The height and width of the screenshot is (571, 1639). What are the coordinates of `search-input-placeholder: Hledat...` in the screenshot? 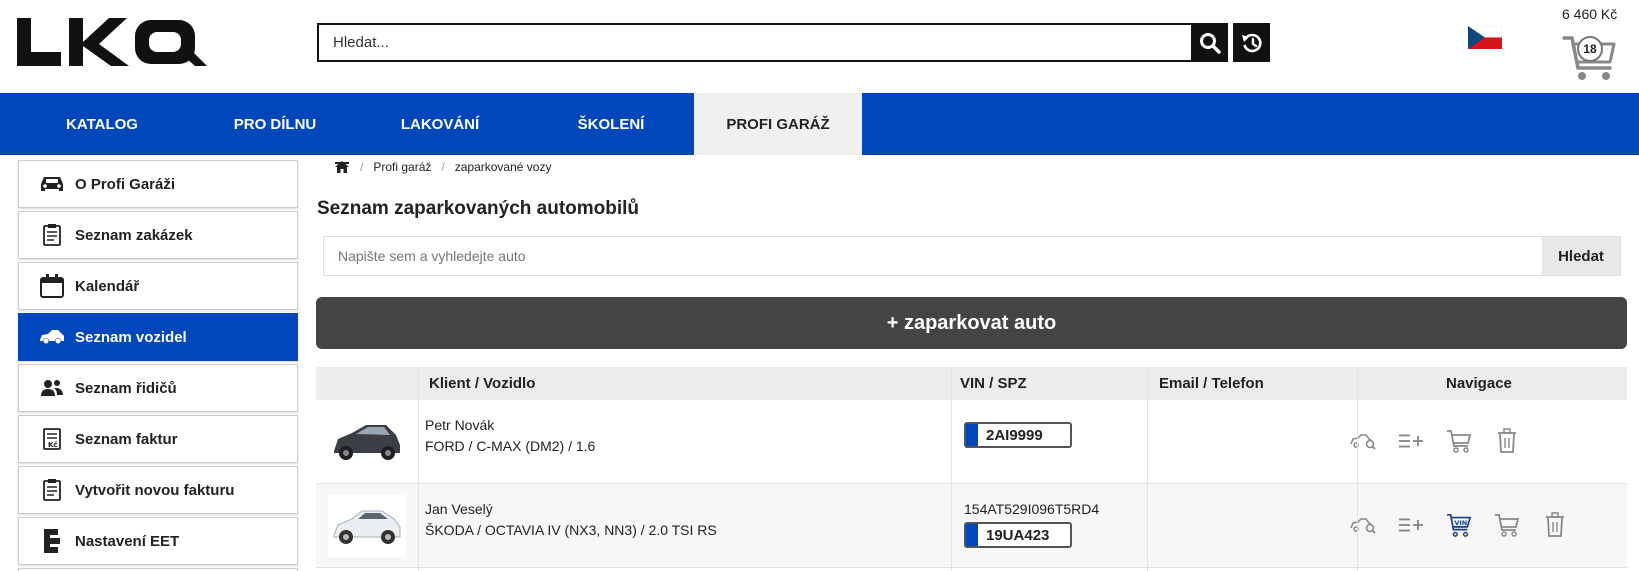 It's located at (361, 42).